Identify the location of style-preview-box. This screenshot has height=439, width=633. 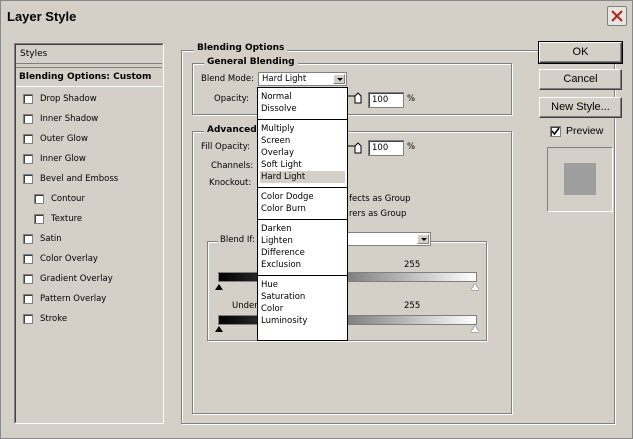
(580, 179).